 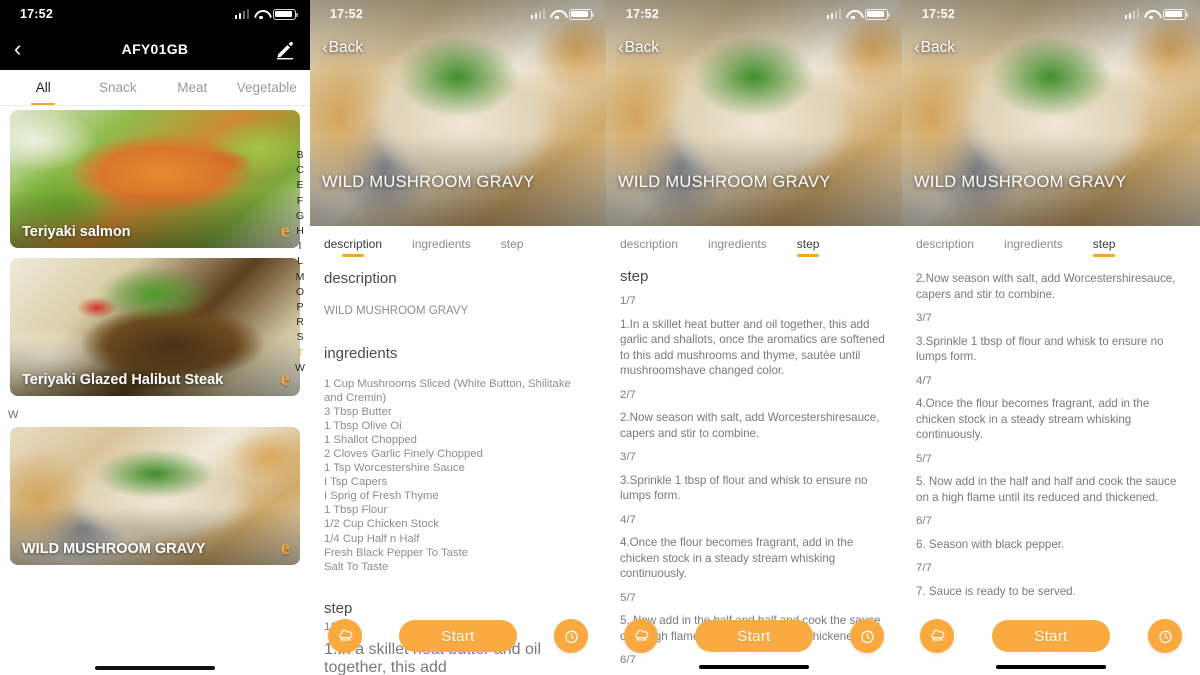 What do you see at coordinates (394, 468) in the screenshot?
I see `ingredient-item: 1 Tsp Worcestershire Sauce` at bounding box center [394, 468].